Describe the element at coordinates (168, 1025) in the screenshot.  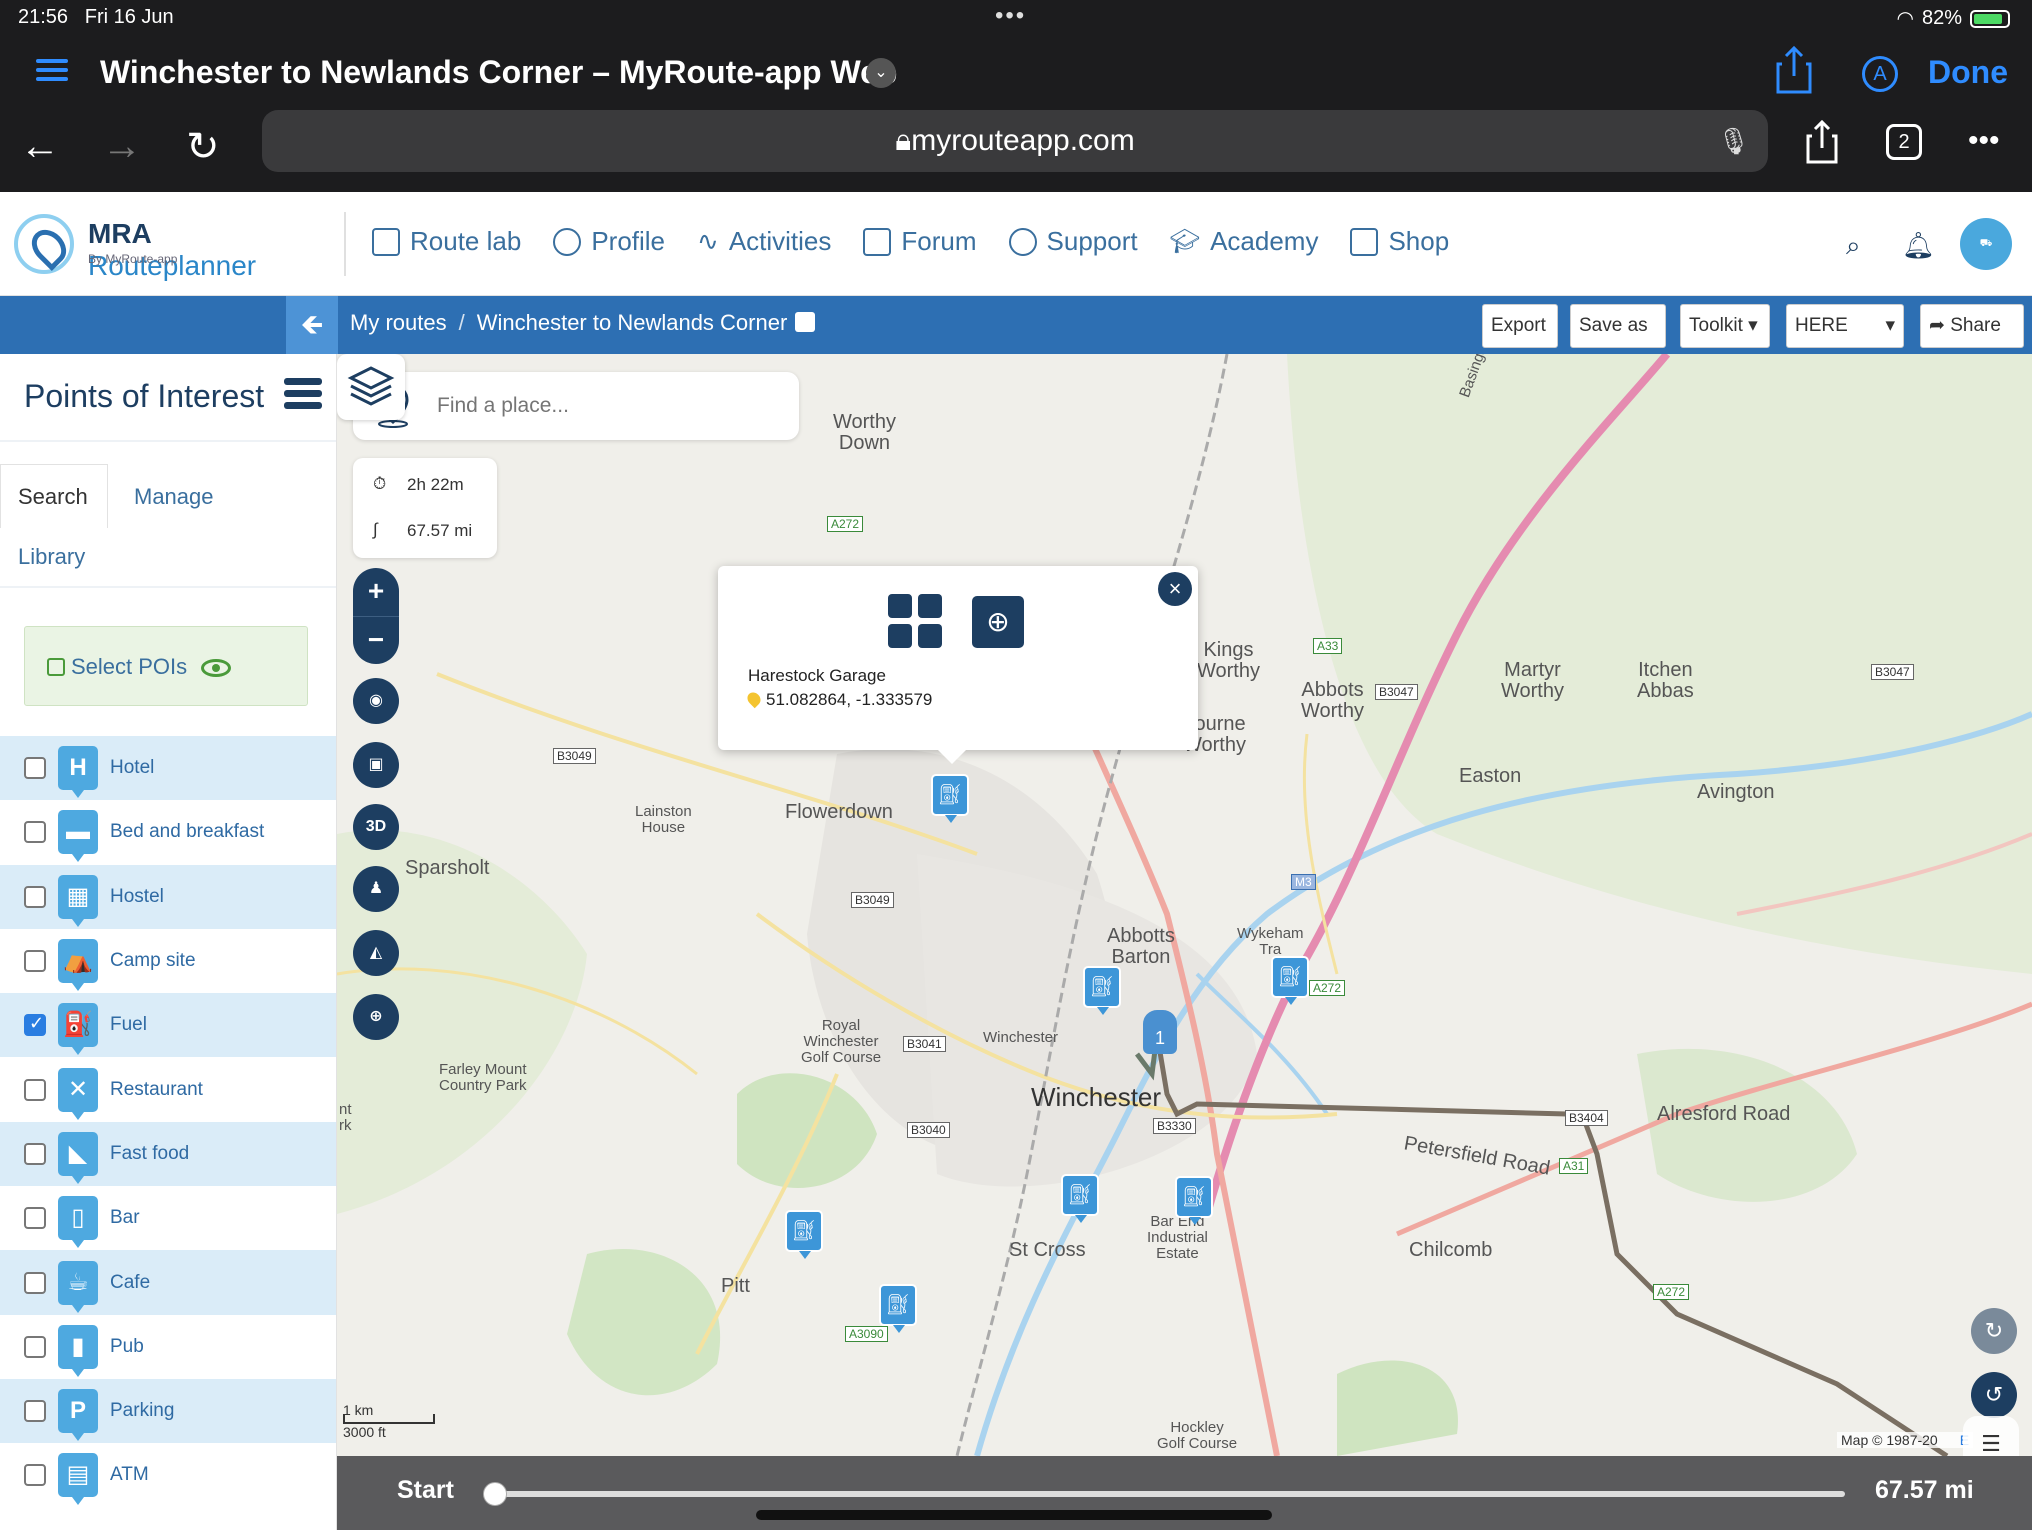
I see `poi-type-row: ⛽ Fuel` at that location.